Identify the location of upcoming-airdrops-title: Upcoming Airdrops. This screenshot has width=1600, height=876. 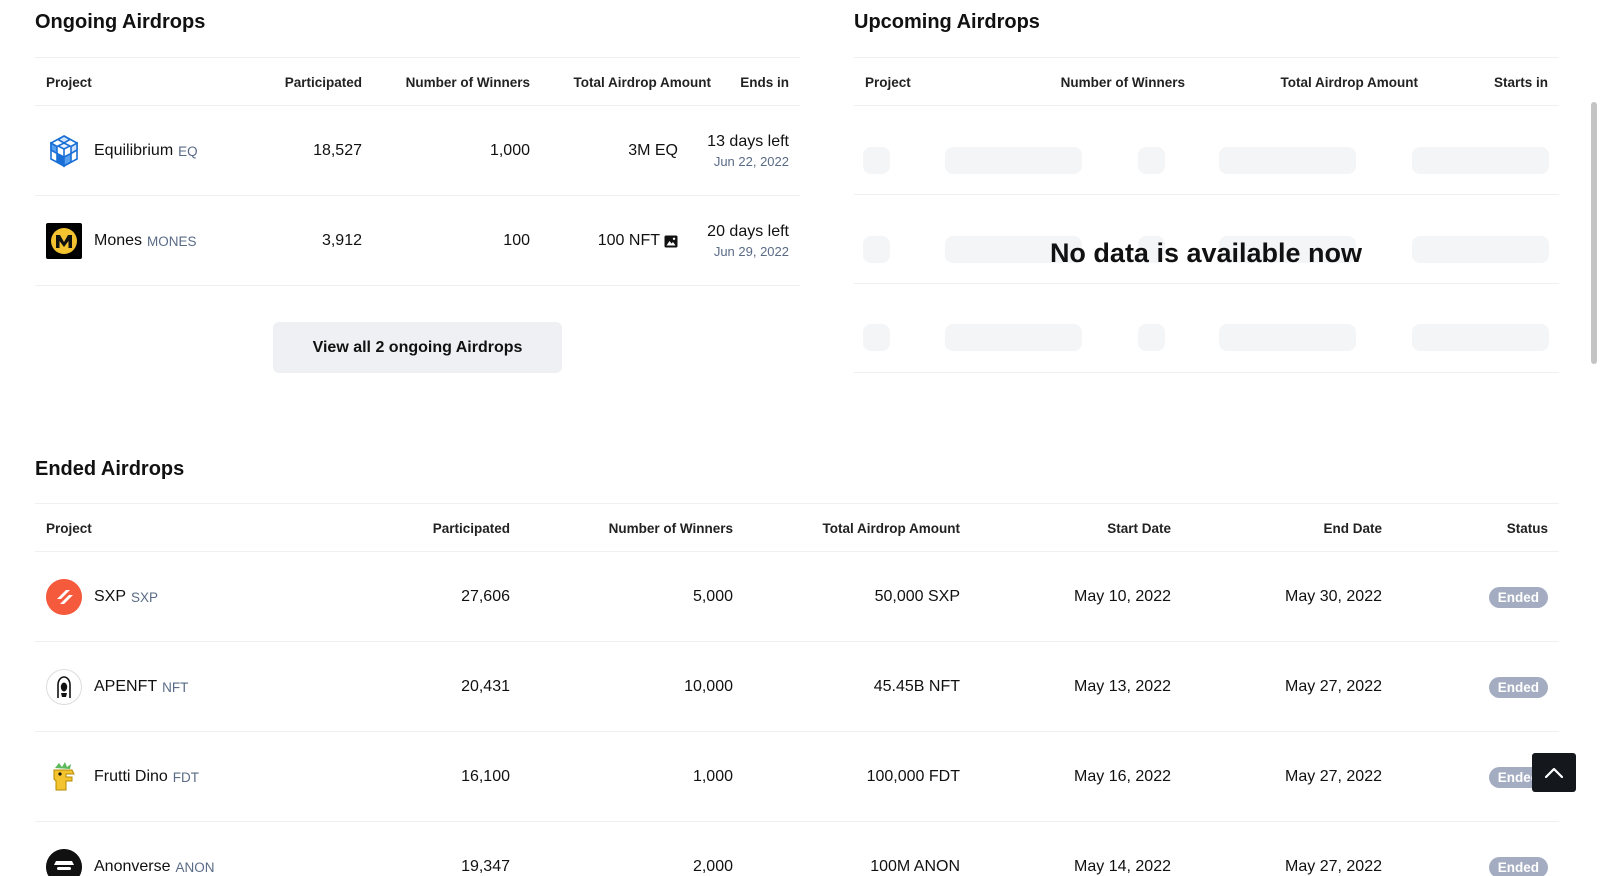
(947, 22).